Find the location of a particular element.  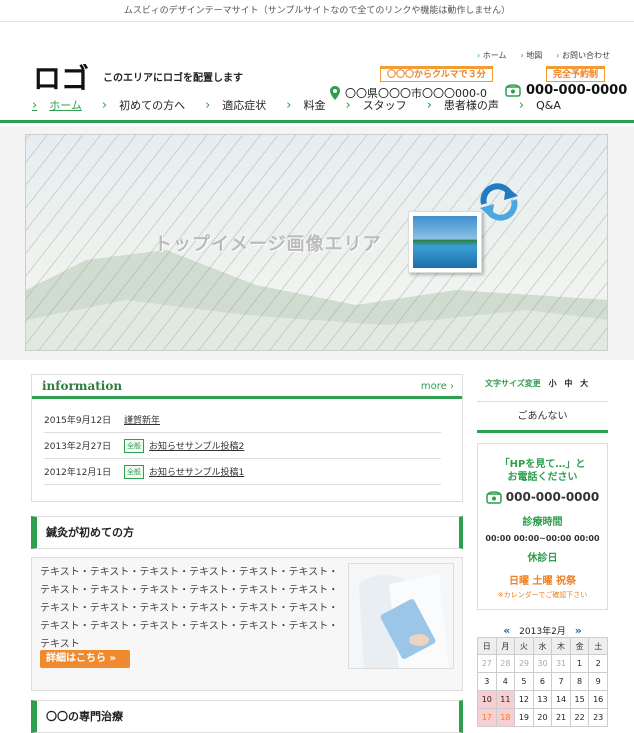

refresh-icon is located at coordinates (499, 202).